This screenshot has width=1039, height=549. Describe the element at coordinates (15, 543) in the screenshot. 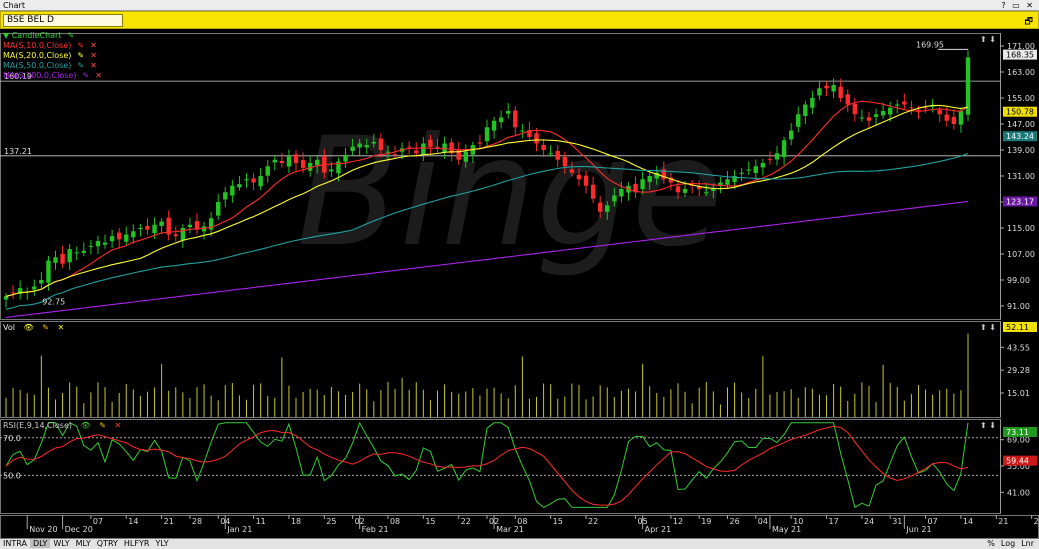

I see `period-tab-intra: INTRA` at that location.